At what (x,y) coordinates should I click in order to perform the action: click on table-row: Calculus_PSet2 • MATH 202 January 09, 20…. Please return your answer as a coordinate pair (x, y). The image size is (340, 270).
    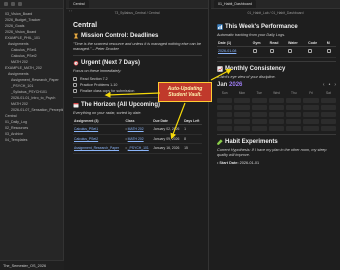
    Looking at the image, I should click on (137, 139).